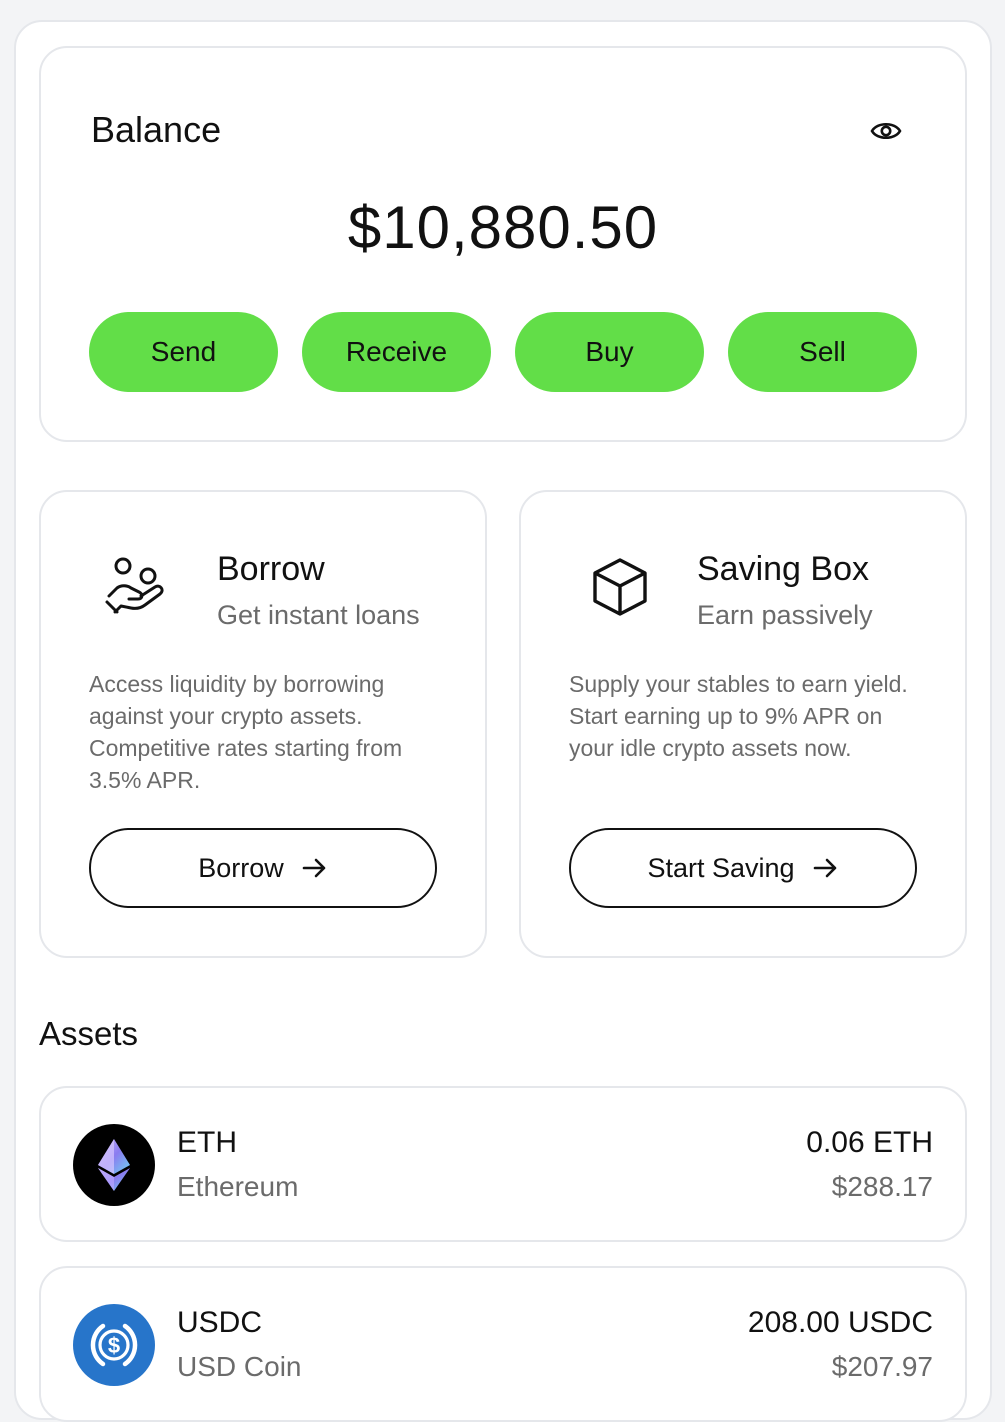 This screenshot has height=1422, width=1005. I want to click on buy-button: Buy, so click(609, 352).